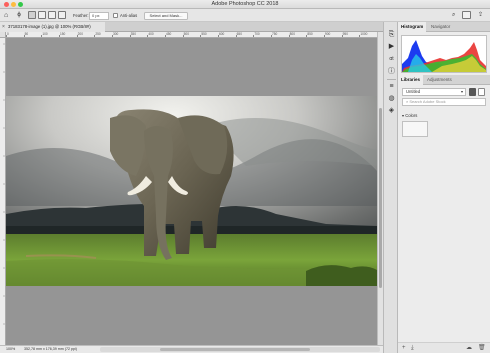 This screenshot has height=353, width=490. What do you see at coordinates (115, 15) in the screenshot?
I see `anti-alias-checkbox` at bounding box center [115, 15].